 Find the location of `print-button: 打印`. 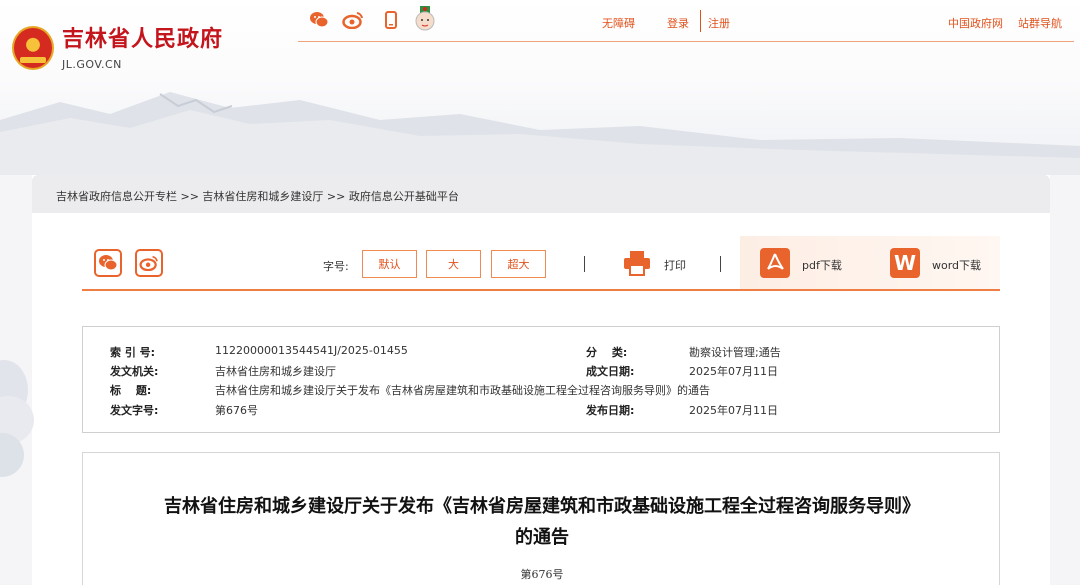

print-button: 打印 is located at coordinates (675, 265).